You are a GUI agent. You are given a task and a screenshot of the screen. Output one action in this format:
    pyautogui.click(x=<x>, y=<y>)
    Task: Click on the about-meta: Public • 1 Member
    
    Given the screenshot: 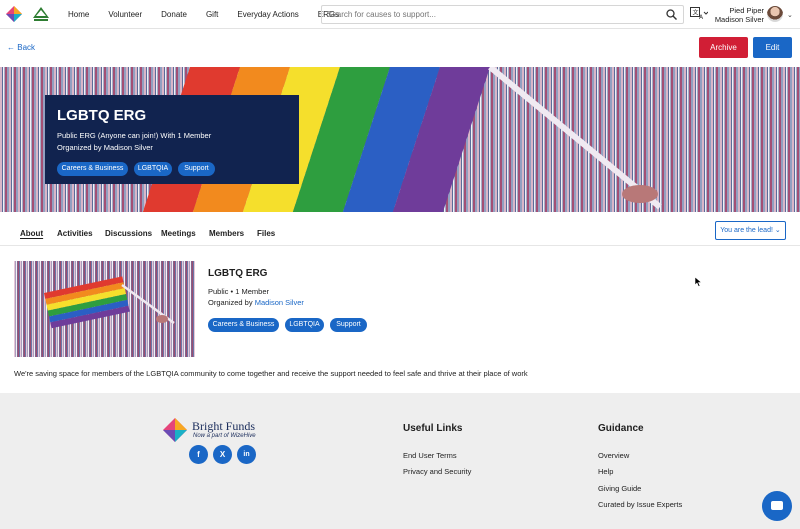 What is the action you would take?
    pyautogui.click(x=238, y=291)
    